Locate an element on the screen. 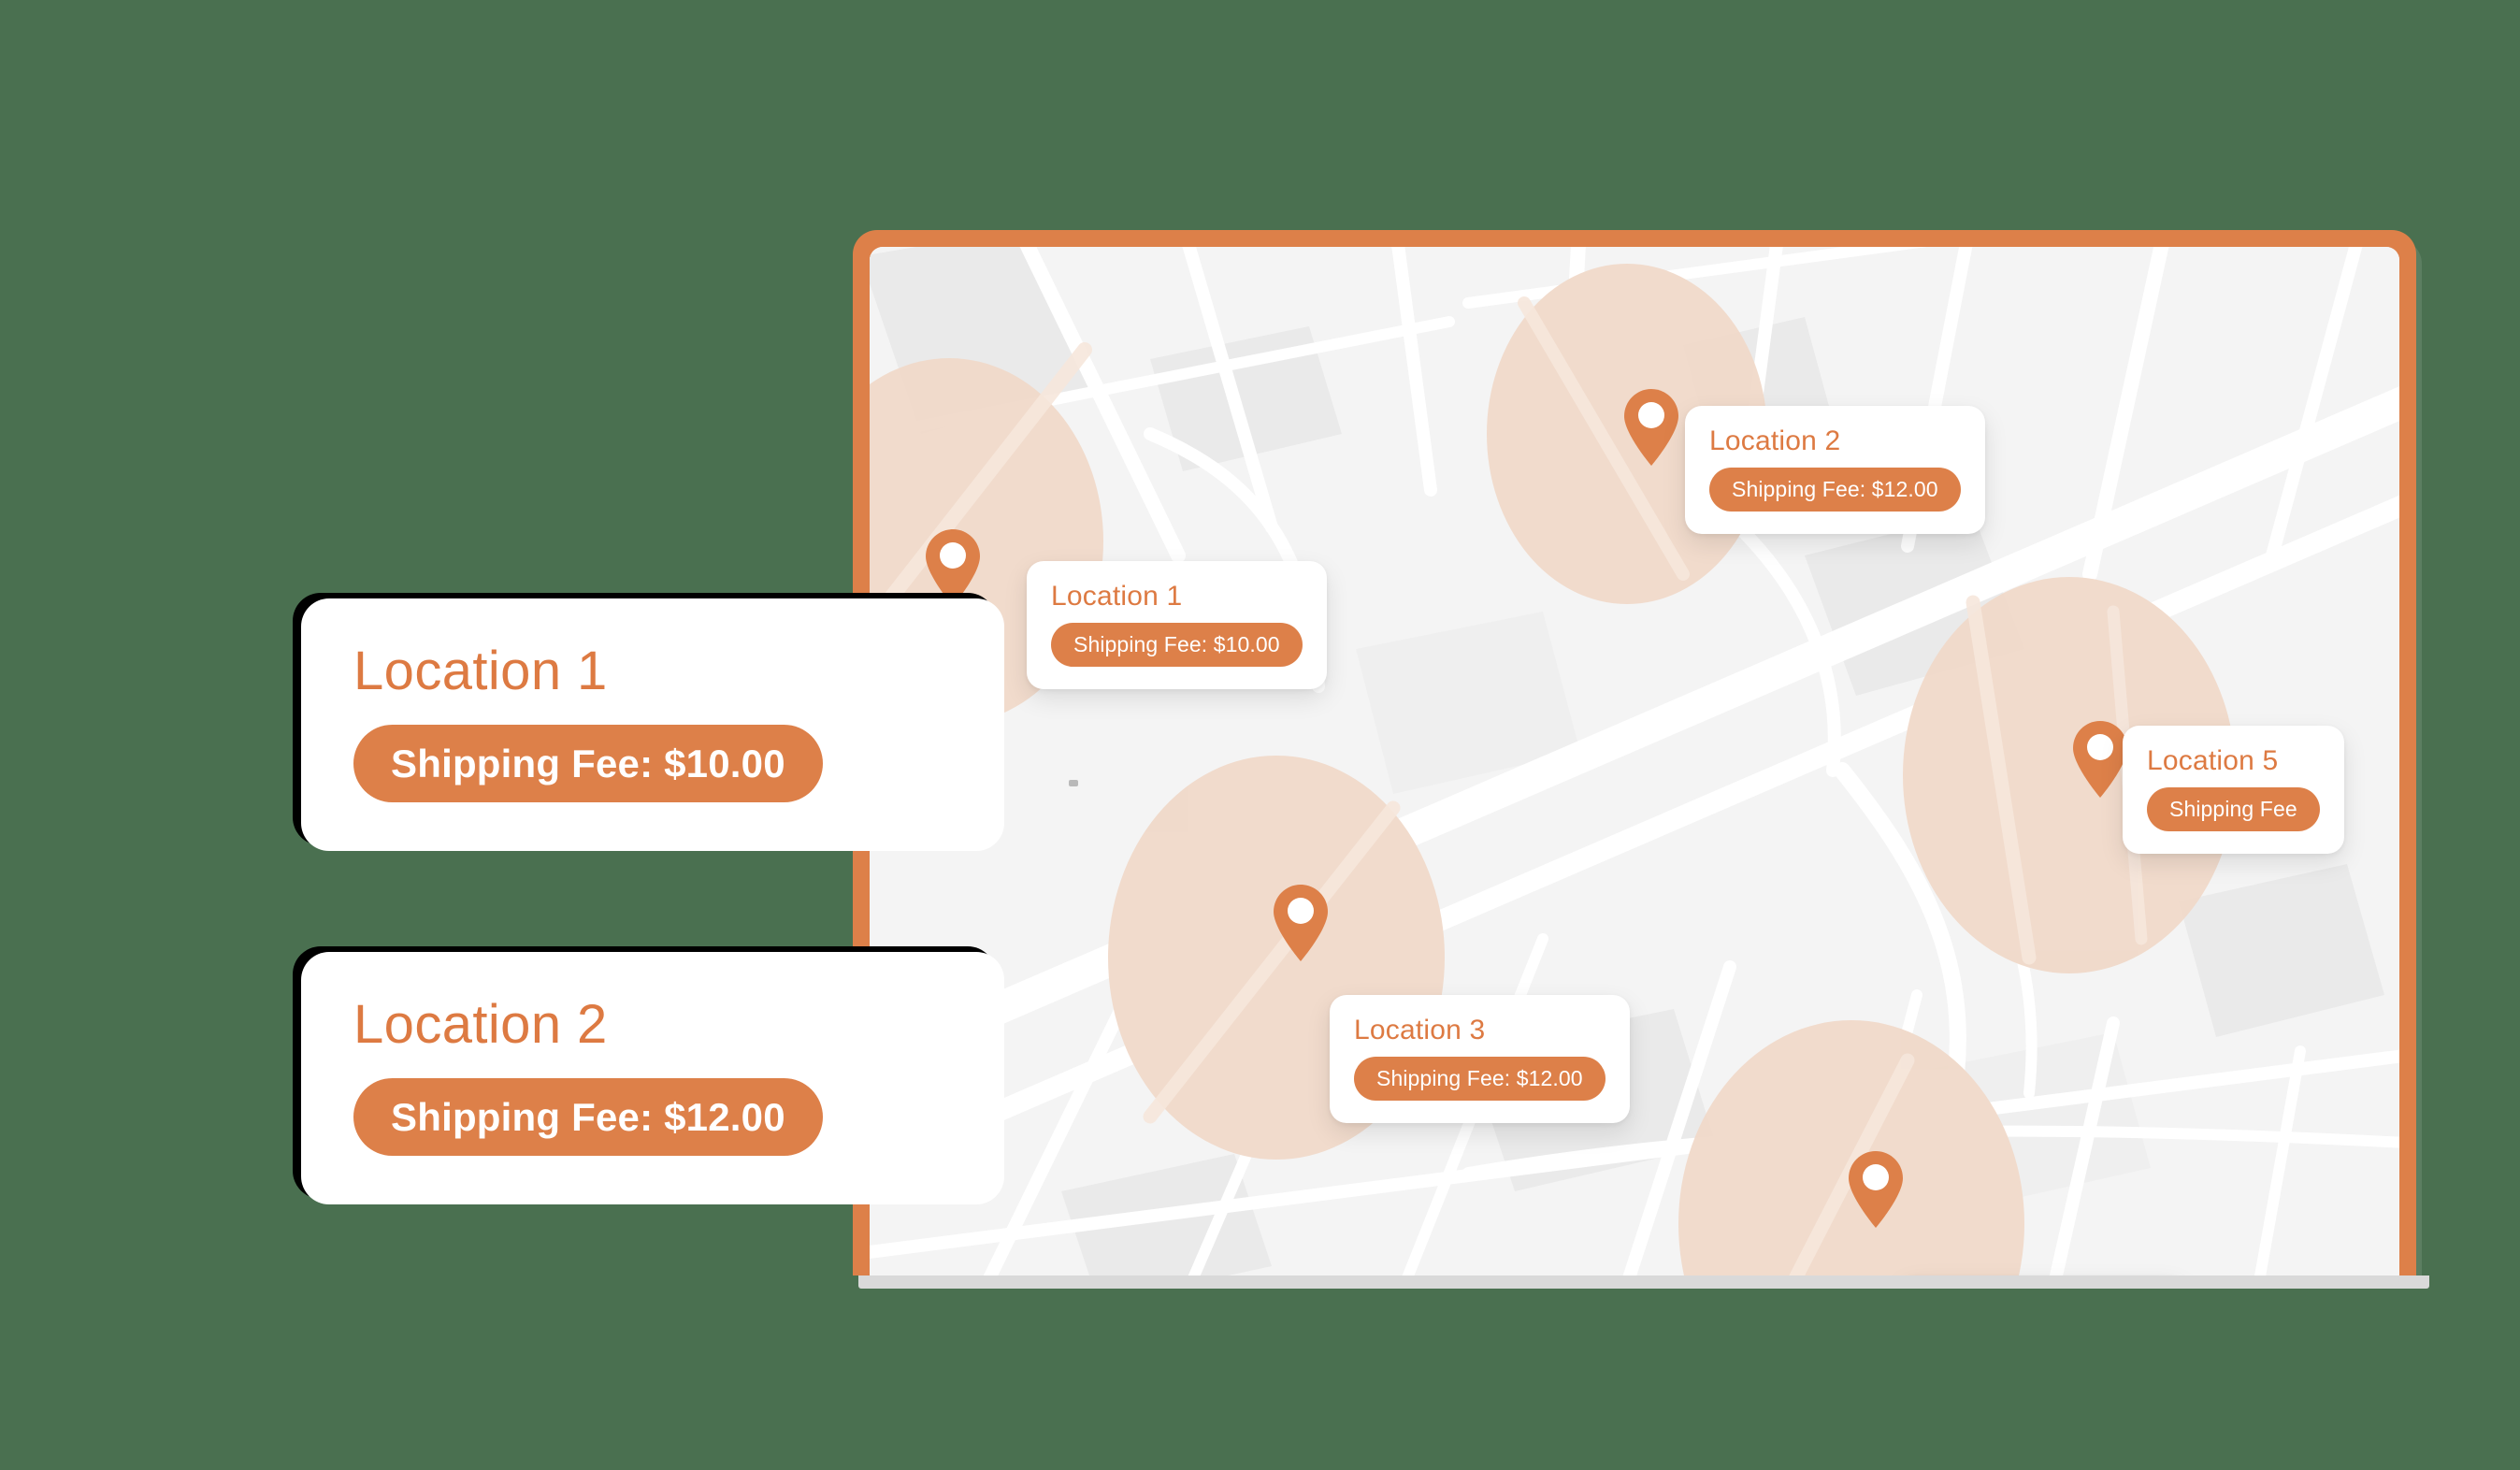 Image resolution: width=2520 pixels, height=1470 pixels. map-tooltip-fee-pill: Shipping Fee: $10.00 is located at coordinates (1177, 644).